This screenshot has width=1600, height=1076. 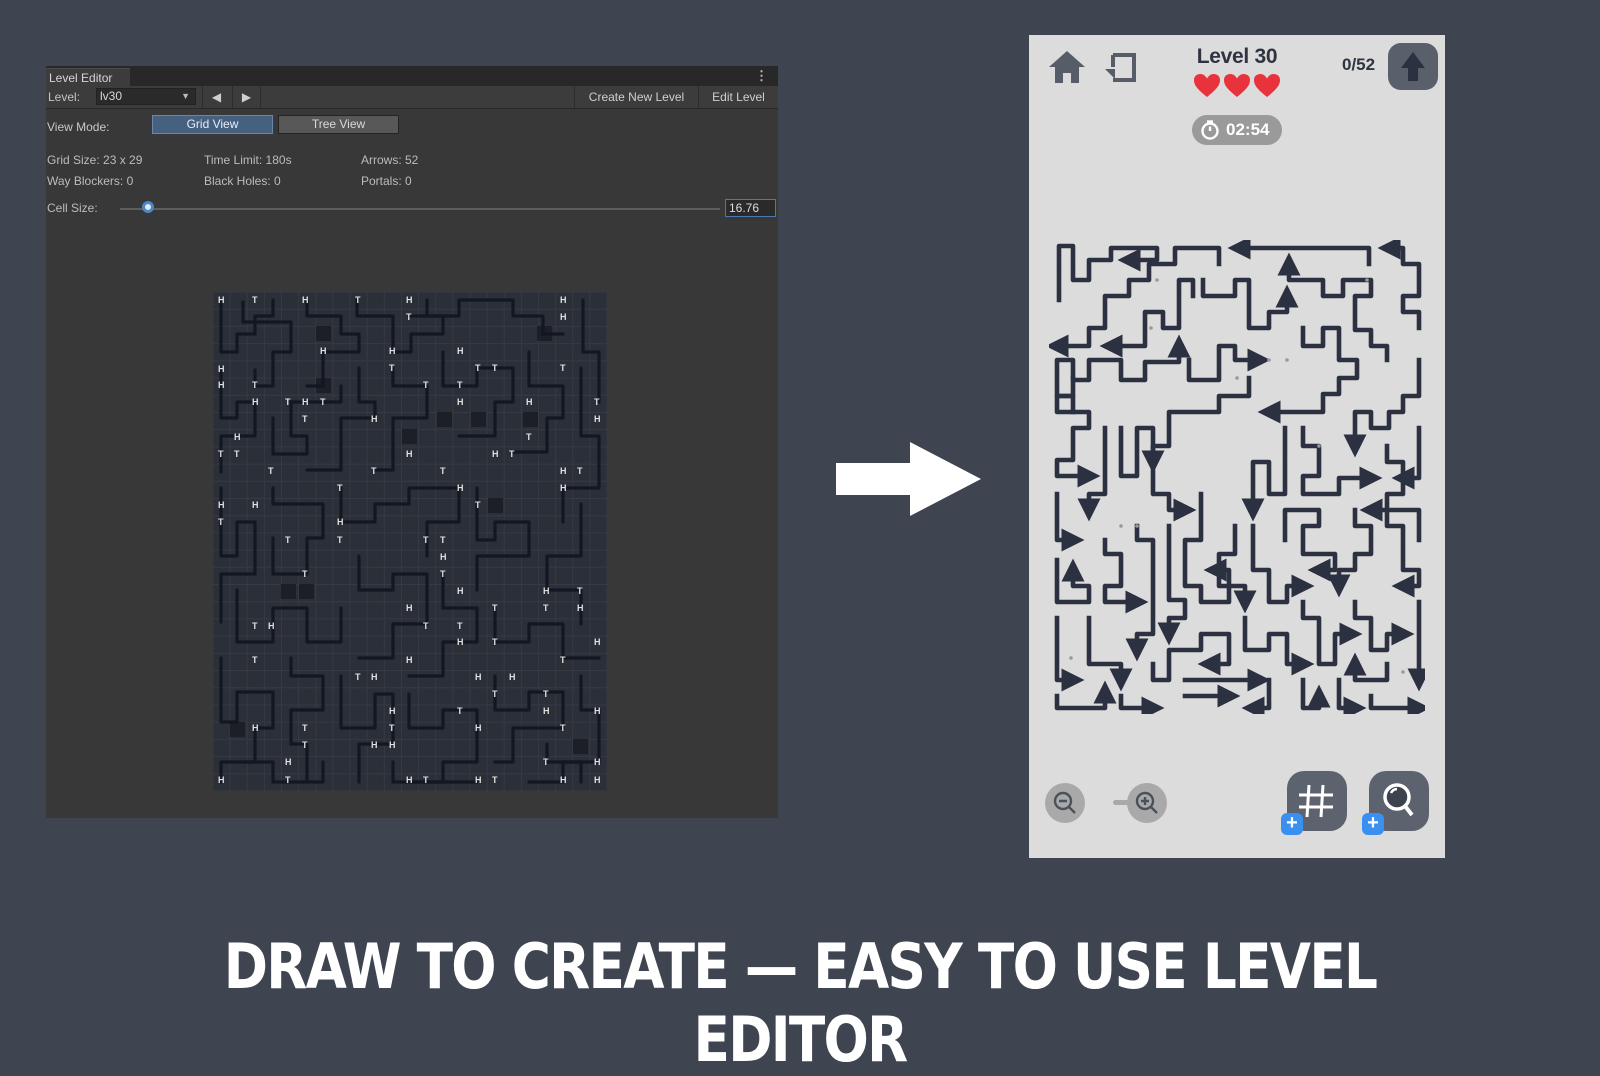 What do you see at coordinates (248, 160) in the screenshot?
I see `time-limit-stat: Time Limit: 180s` at bounding box center [248, 160].